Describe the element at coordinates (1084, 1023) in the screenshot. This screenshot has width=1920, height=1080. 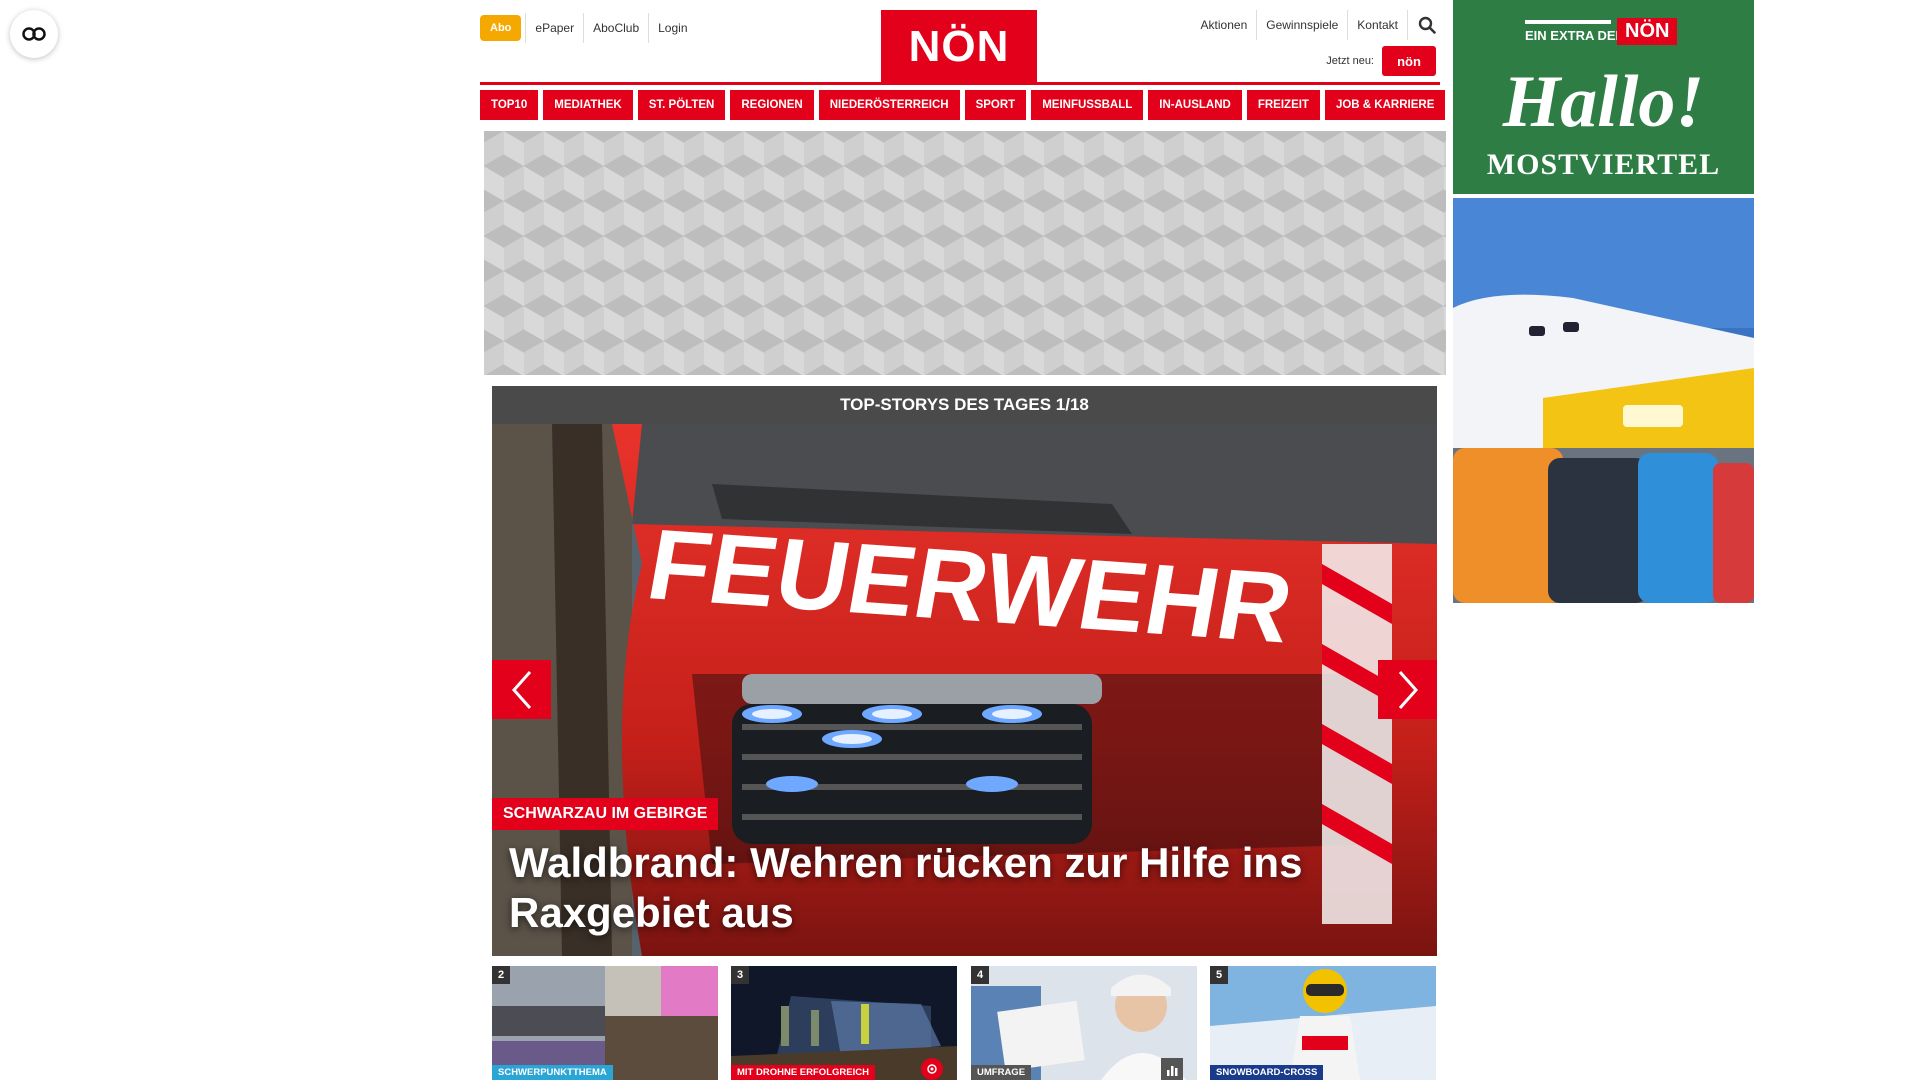
I see `story-thumb-4: 4 UMFRAGE` at that location.